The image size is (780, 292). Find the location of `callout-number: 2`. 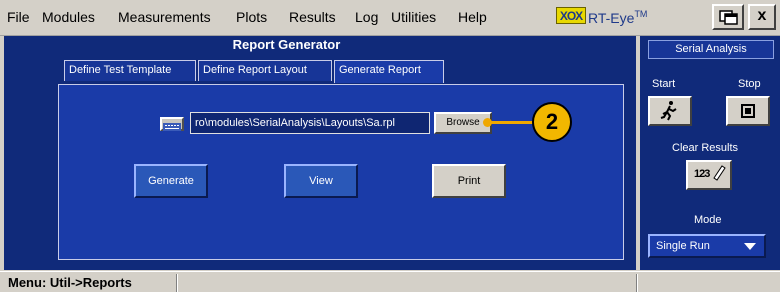

callout-number: 2 is located at coordinates (552, 122).